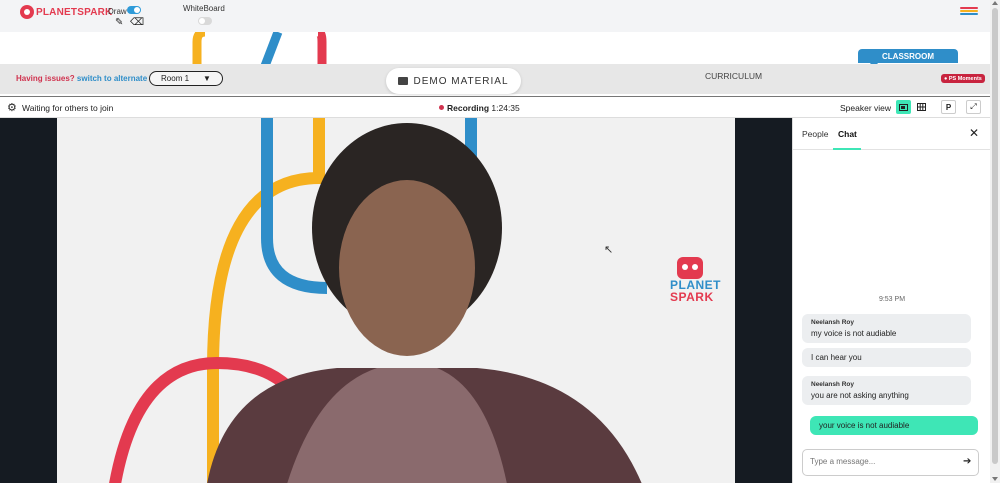 This screenshot has width=1000, height=483. I want to click on chat-message: Neelansh Roy my voice is not audiable, so click(886, 328).